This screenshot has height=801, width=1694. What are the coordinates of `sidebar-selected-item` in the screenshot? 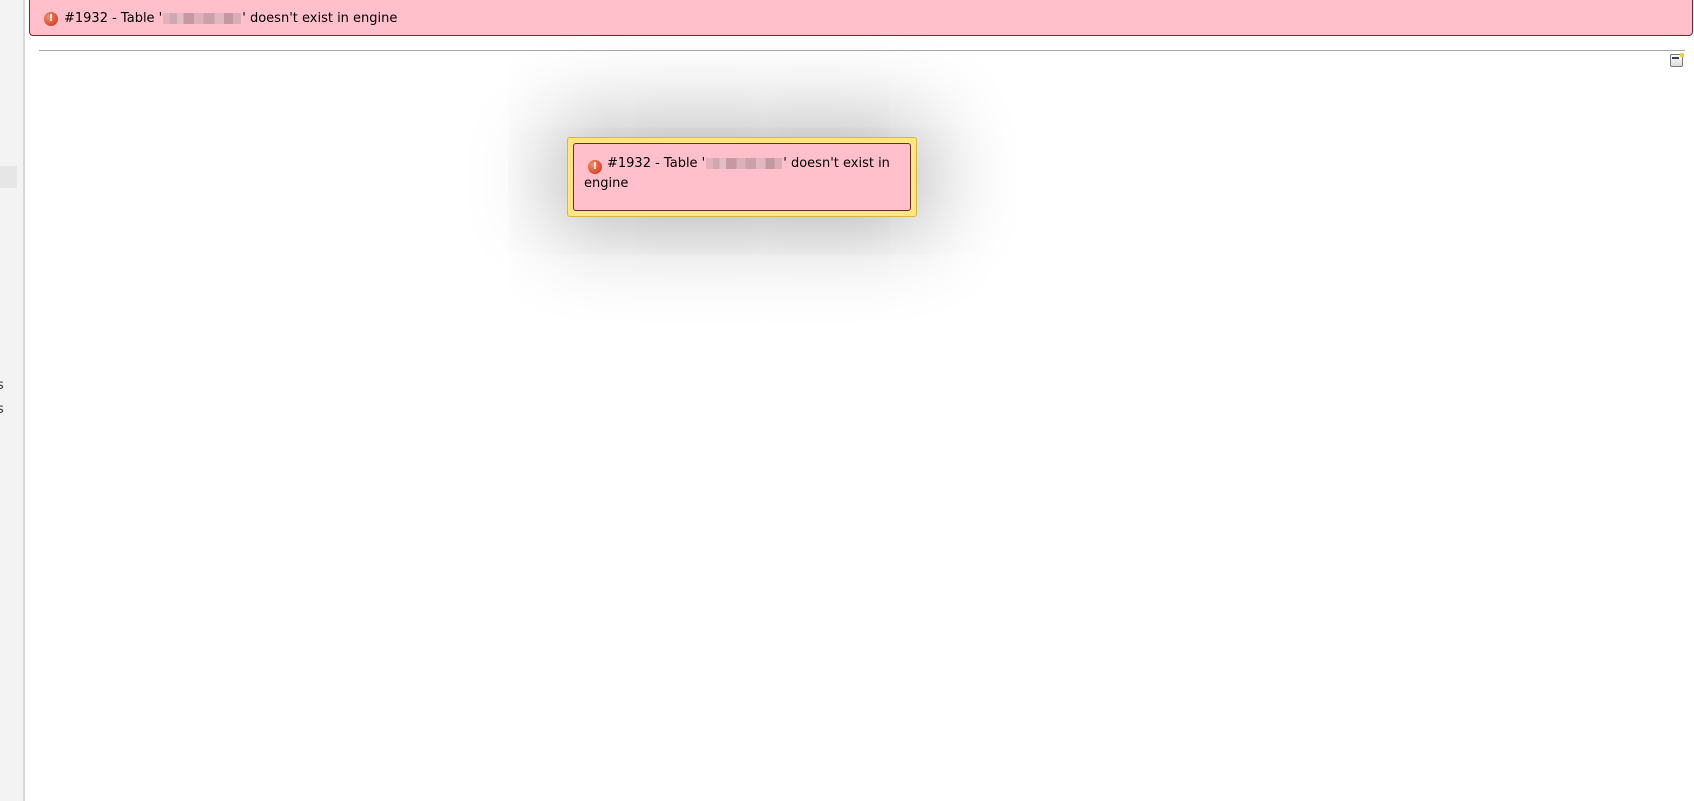 It's located at (8, 177).